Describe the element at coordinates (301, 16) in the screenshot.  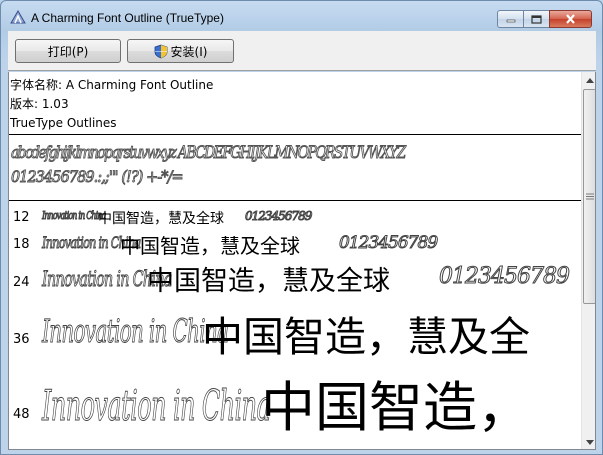
I see `title-bar: A Charming Font Outline (TrueType)` at that location.